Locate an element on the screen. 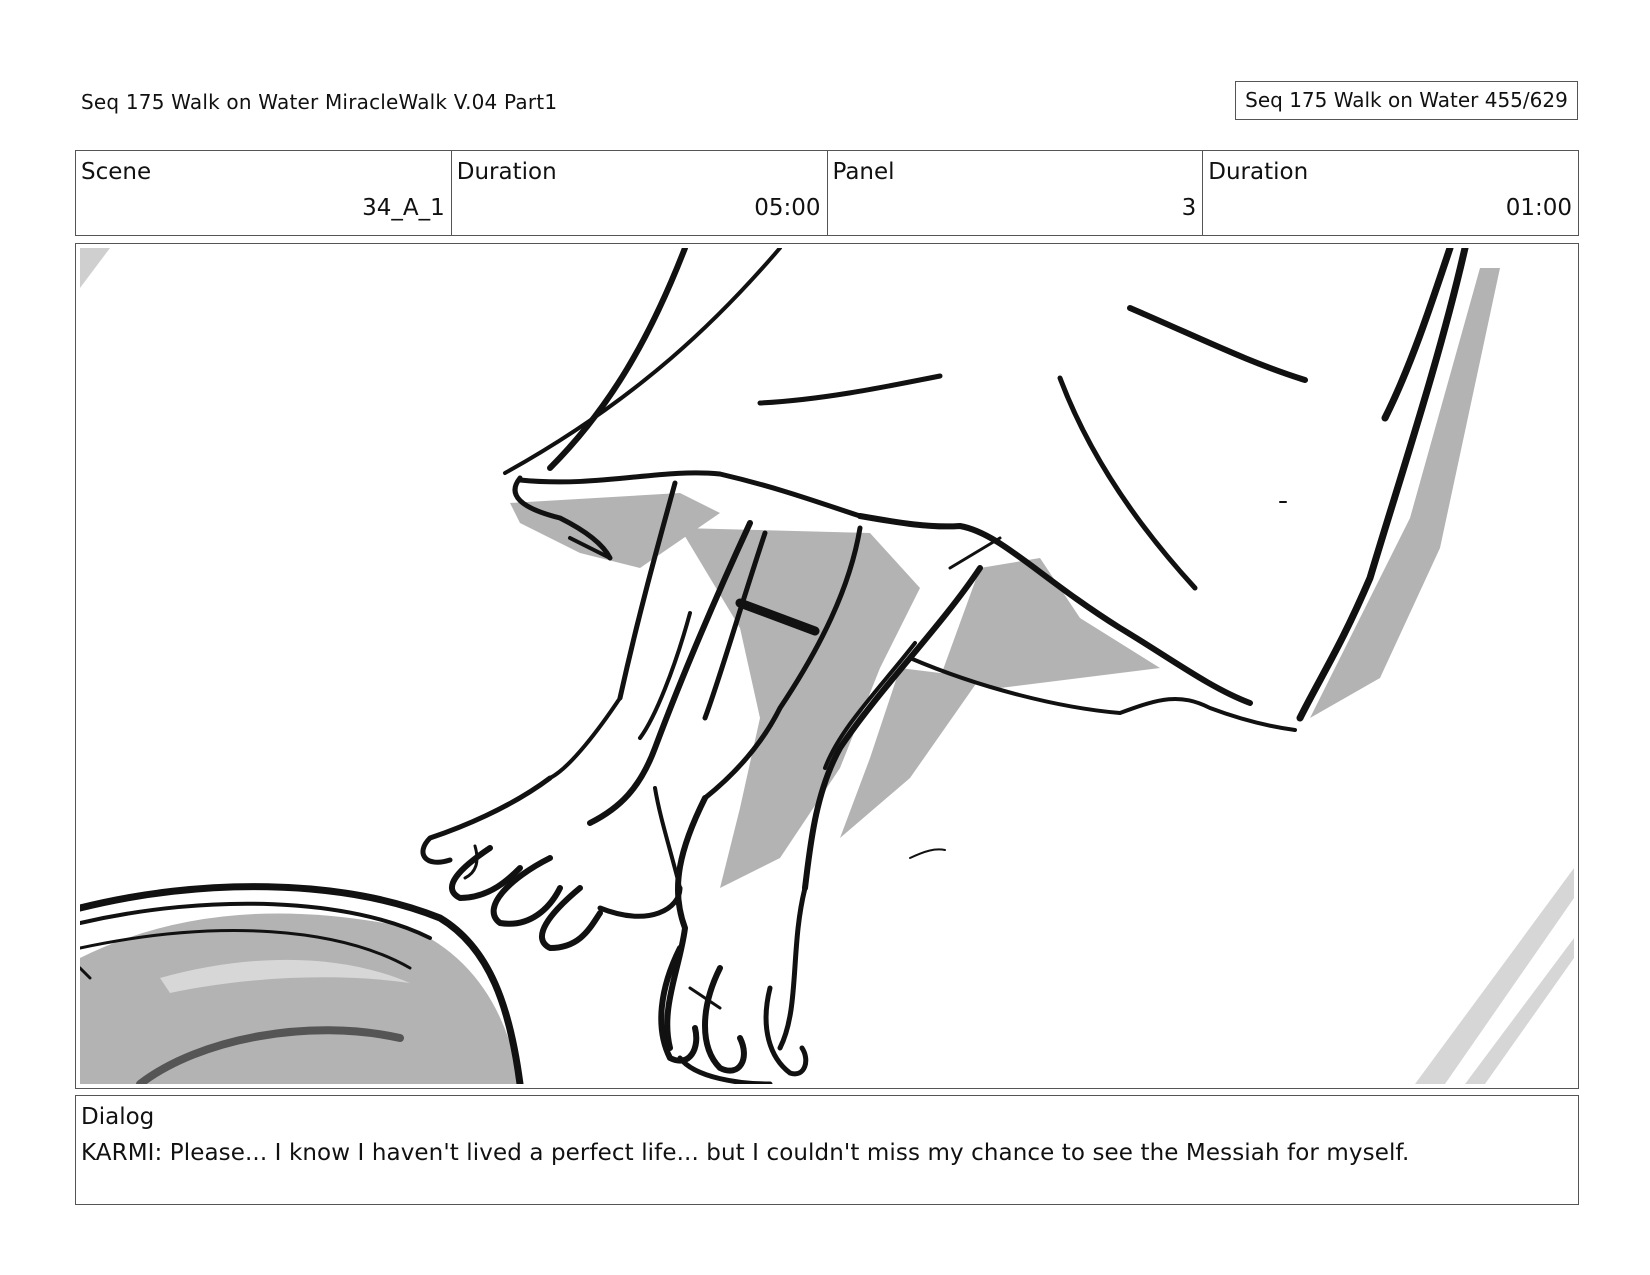 The image size is (1650, 1275). panel-value: 3 is located at coordinates (1189, 208).